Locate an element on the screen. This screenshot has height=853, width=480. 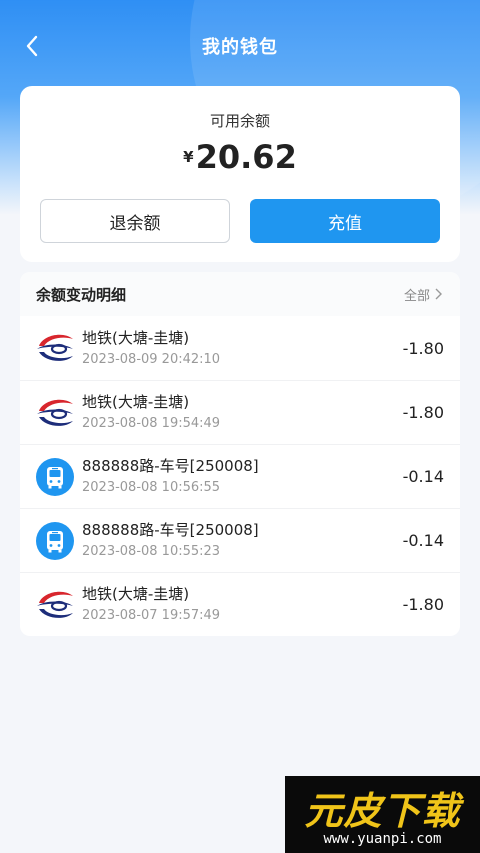
chevron-left-icon is located at coordinates (32, 46).